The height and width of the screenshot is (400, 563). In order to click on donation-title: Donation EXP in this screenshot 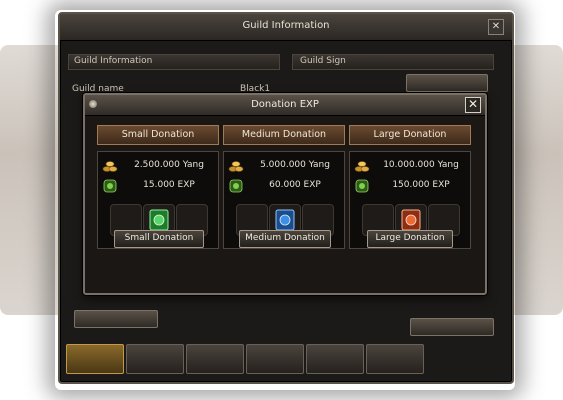, I will do `click(285, 104)`.